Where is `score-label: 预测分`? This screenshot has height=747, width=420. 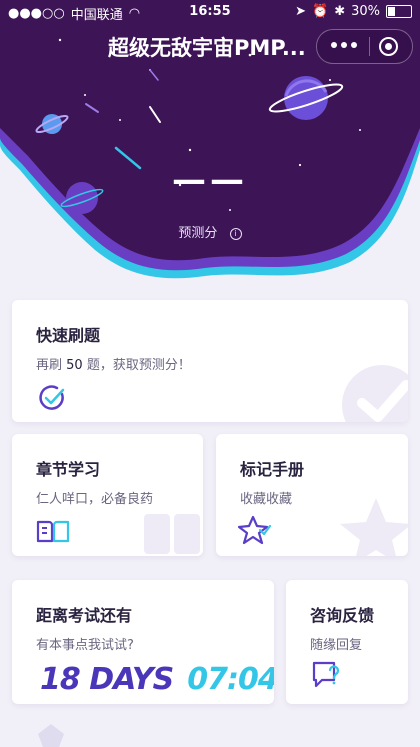 score-label: 预测分 is located at coordinates (198, 233).